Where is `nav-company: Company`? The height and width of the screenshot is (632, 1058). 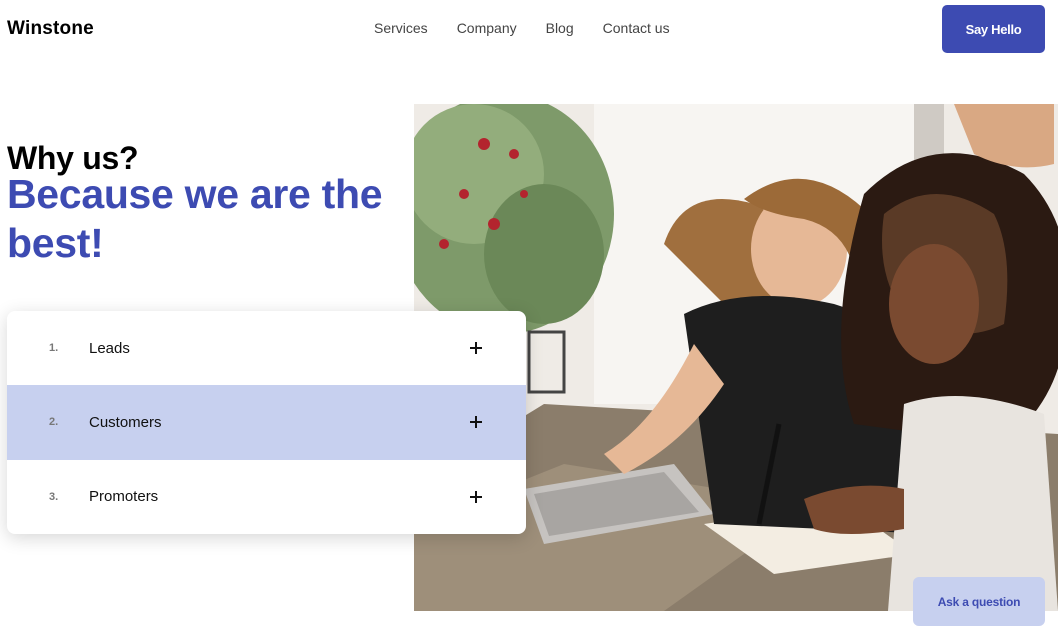 nav-company: Company is located at coordinates (487, 28).